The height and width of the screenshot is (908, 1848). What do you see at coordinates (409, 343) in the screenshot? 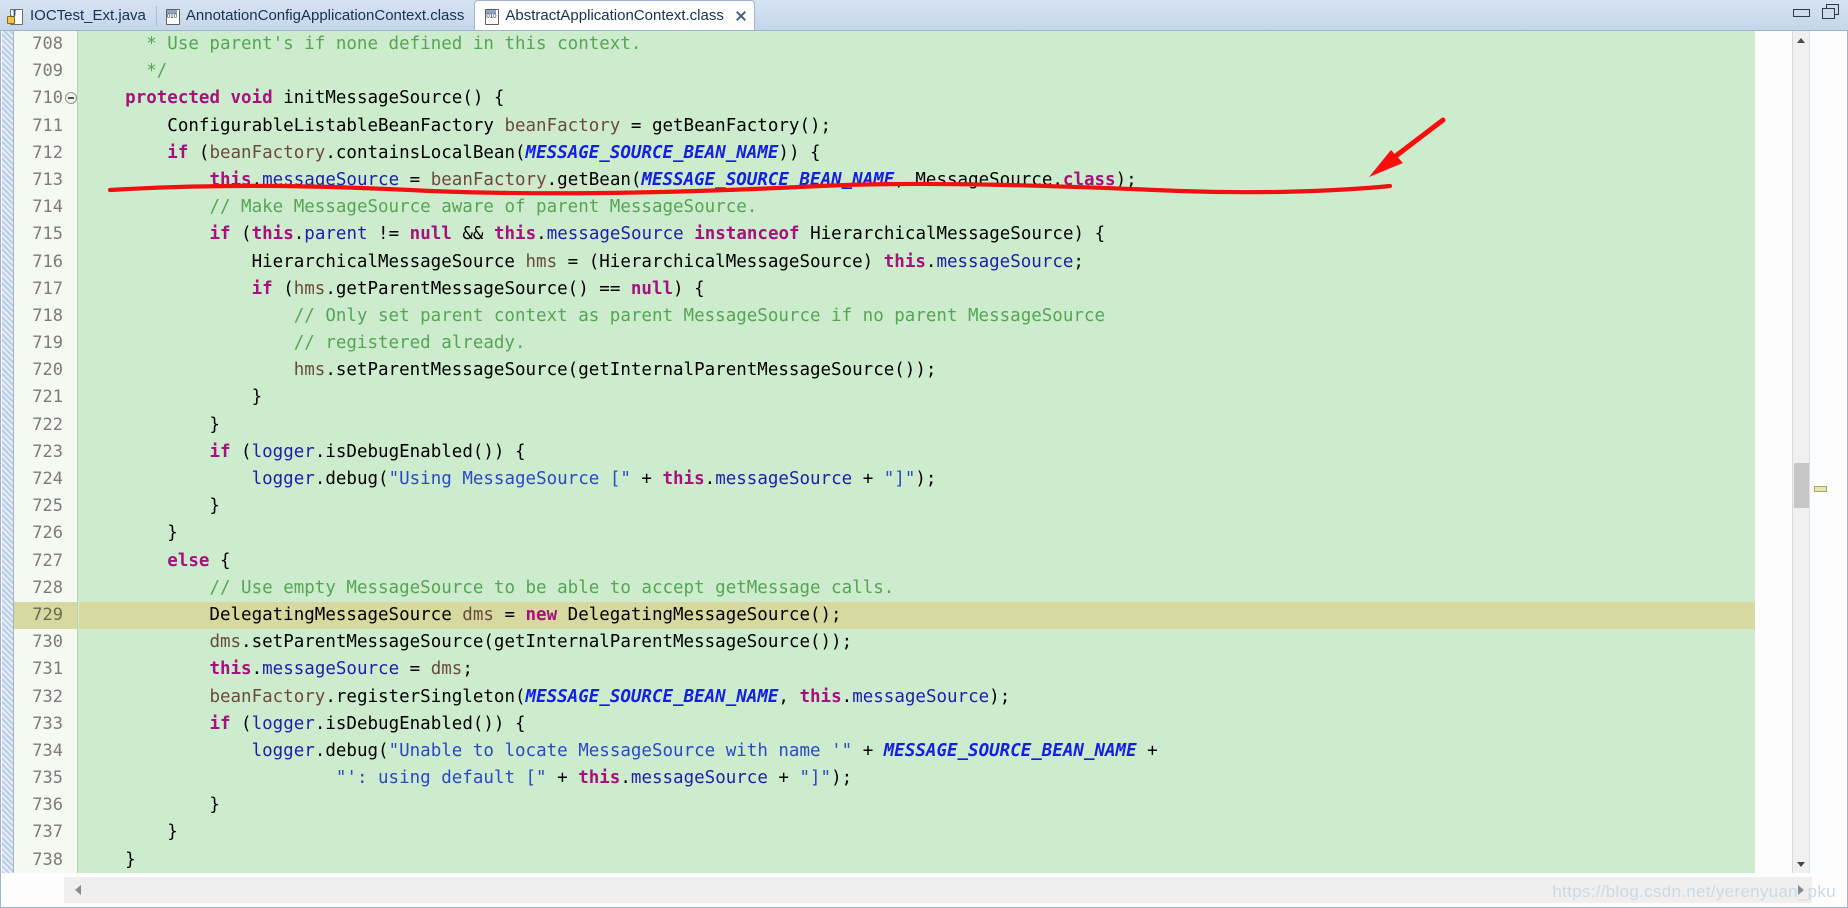
I see `code-token: // registered already.` at bounding box center [409, 343].